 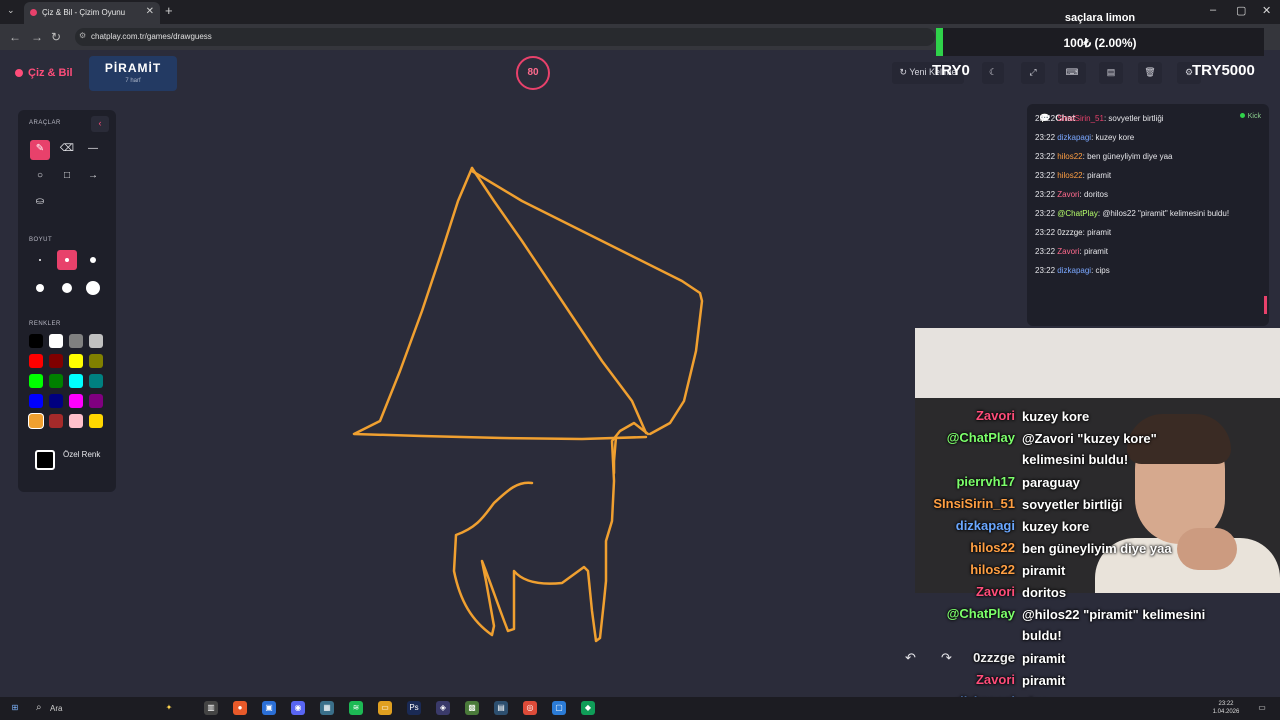 I want to click on size-1-button, so click(x=40, y=260).